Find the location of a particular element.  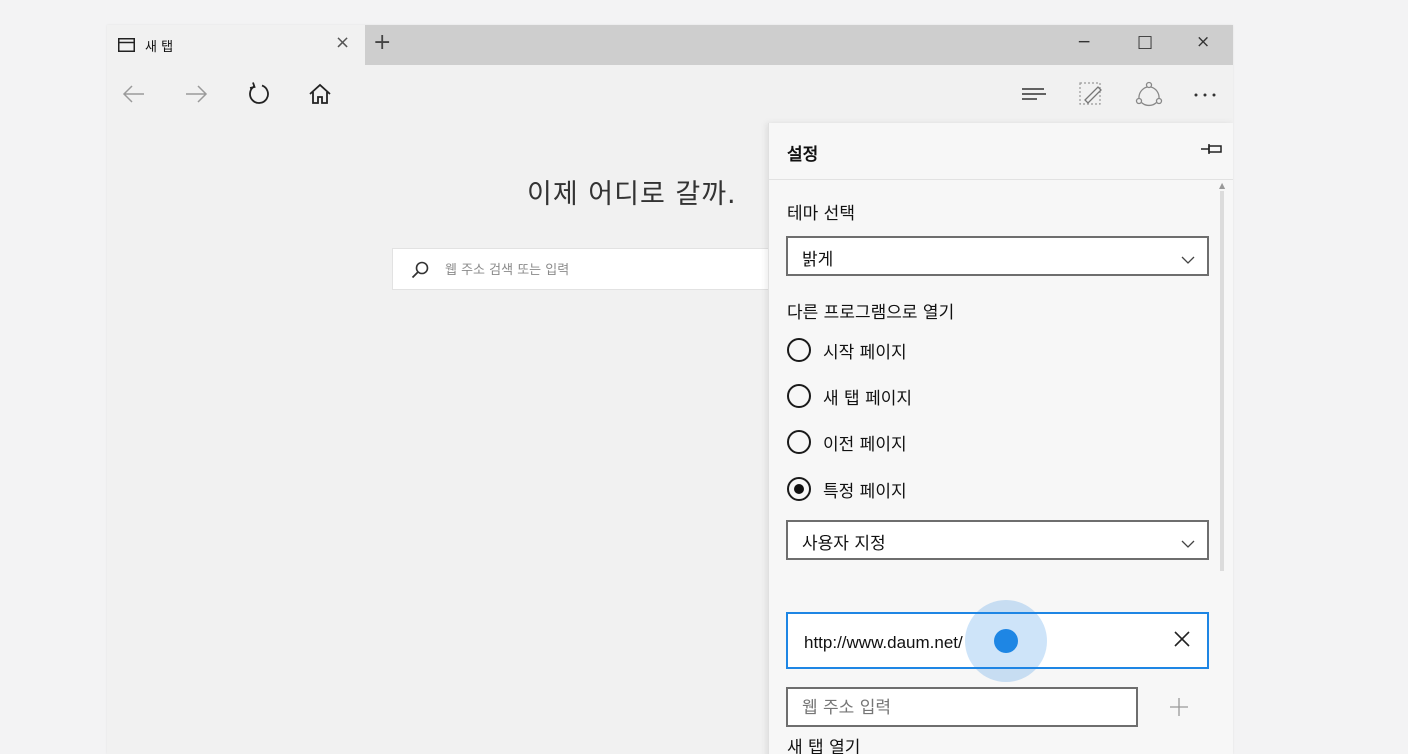

settings-header: 설정 is located at coordinates (1001, 151).